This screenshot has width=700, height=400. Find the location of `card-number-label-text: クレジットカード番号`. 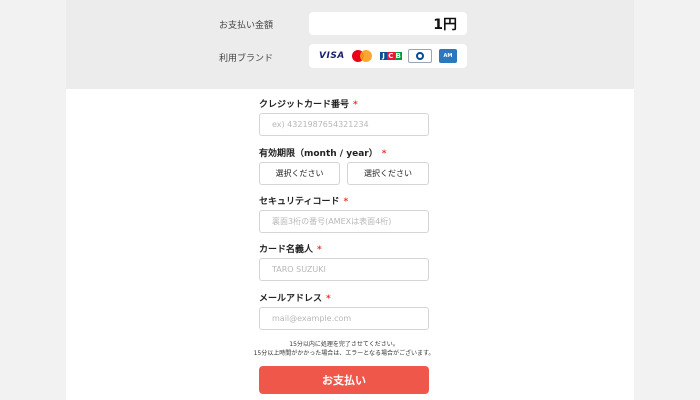

card-number-label-text: クレジットカード番号 is located at coordinates (304, 105).